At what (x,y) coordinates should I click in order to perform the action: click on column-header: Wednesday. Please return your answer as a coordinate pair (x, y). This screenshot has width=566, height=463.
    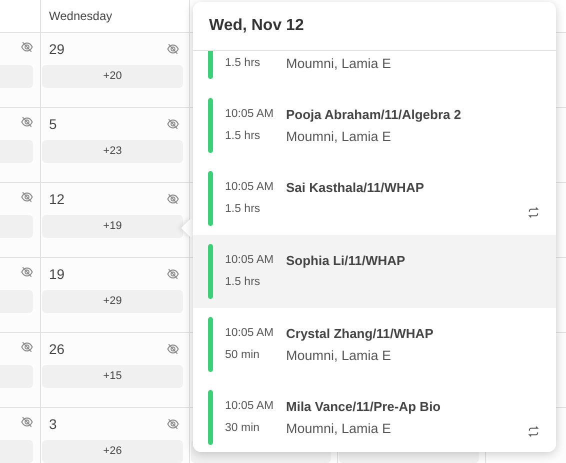
    Looking at the image, I should click on (80, 16).